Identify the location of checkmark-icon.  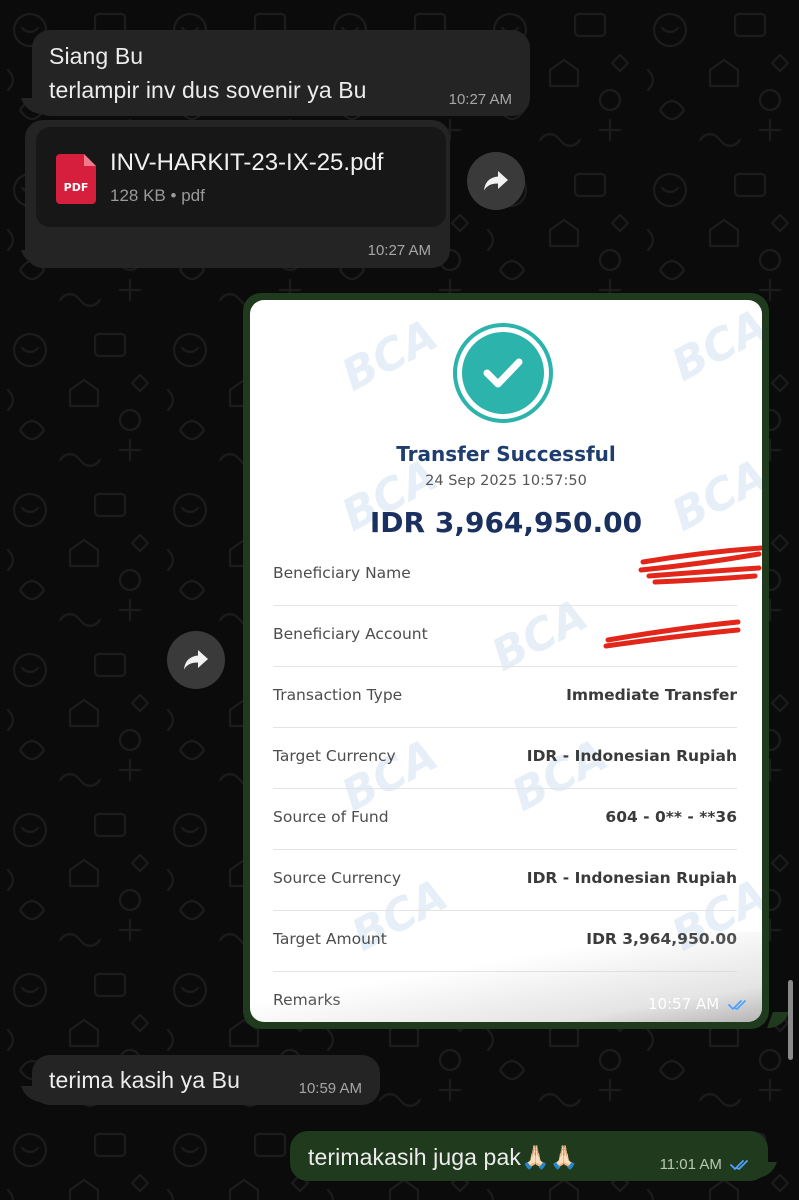
(503, 373).